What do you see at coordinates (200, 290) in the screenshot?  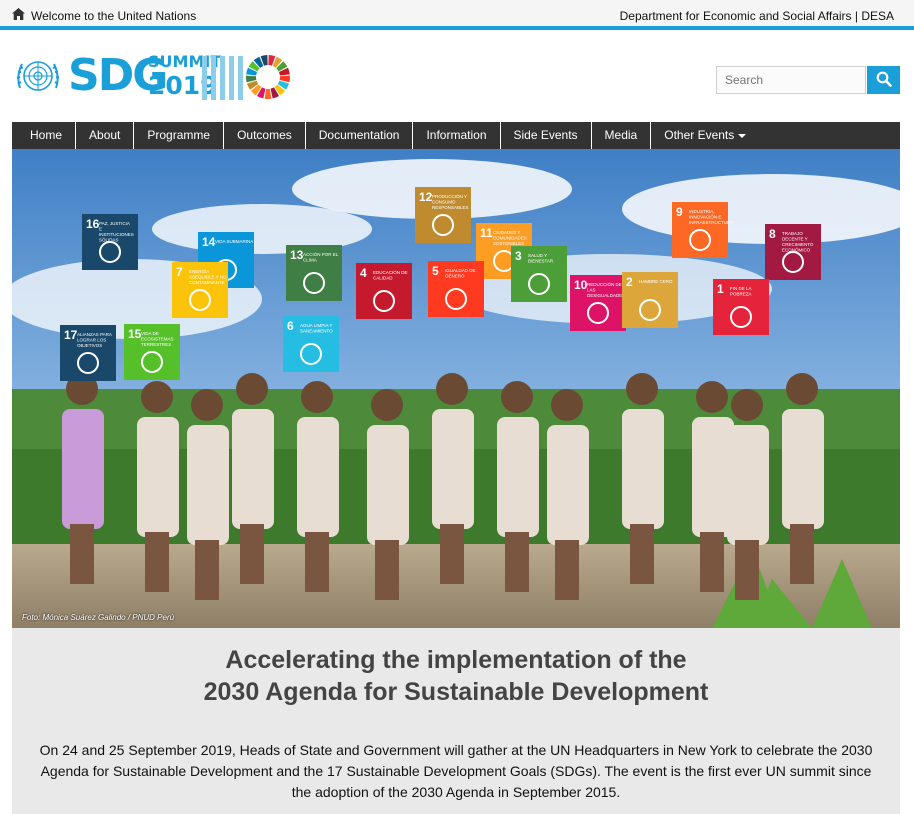 I see `sdg-sign-7: 7 ENERGÍA ASEQUIBLE Y NO CONTAMINANTE` at bounding box center [200, 290].